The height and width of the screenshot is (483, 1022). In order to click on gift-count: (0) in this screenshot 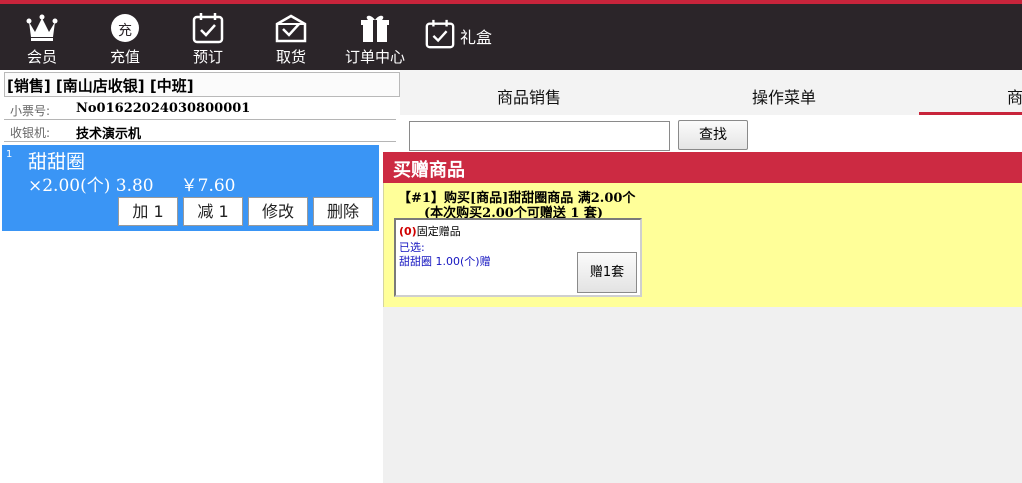, I will do `click(408, 231)`.